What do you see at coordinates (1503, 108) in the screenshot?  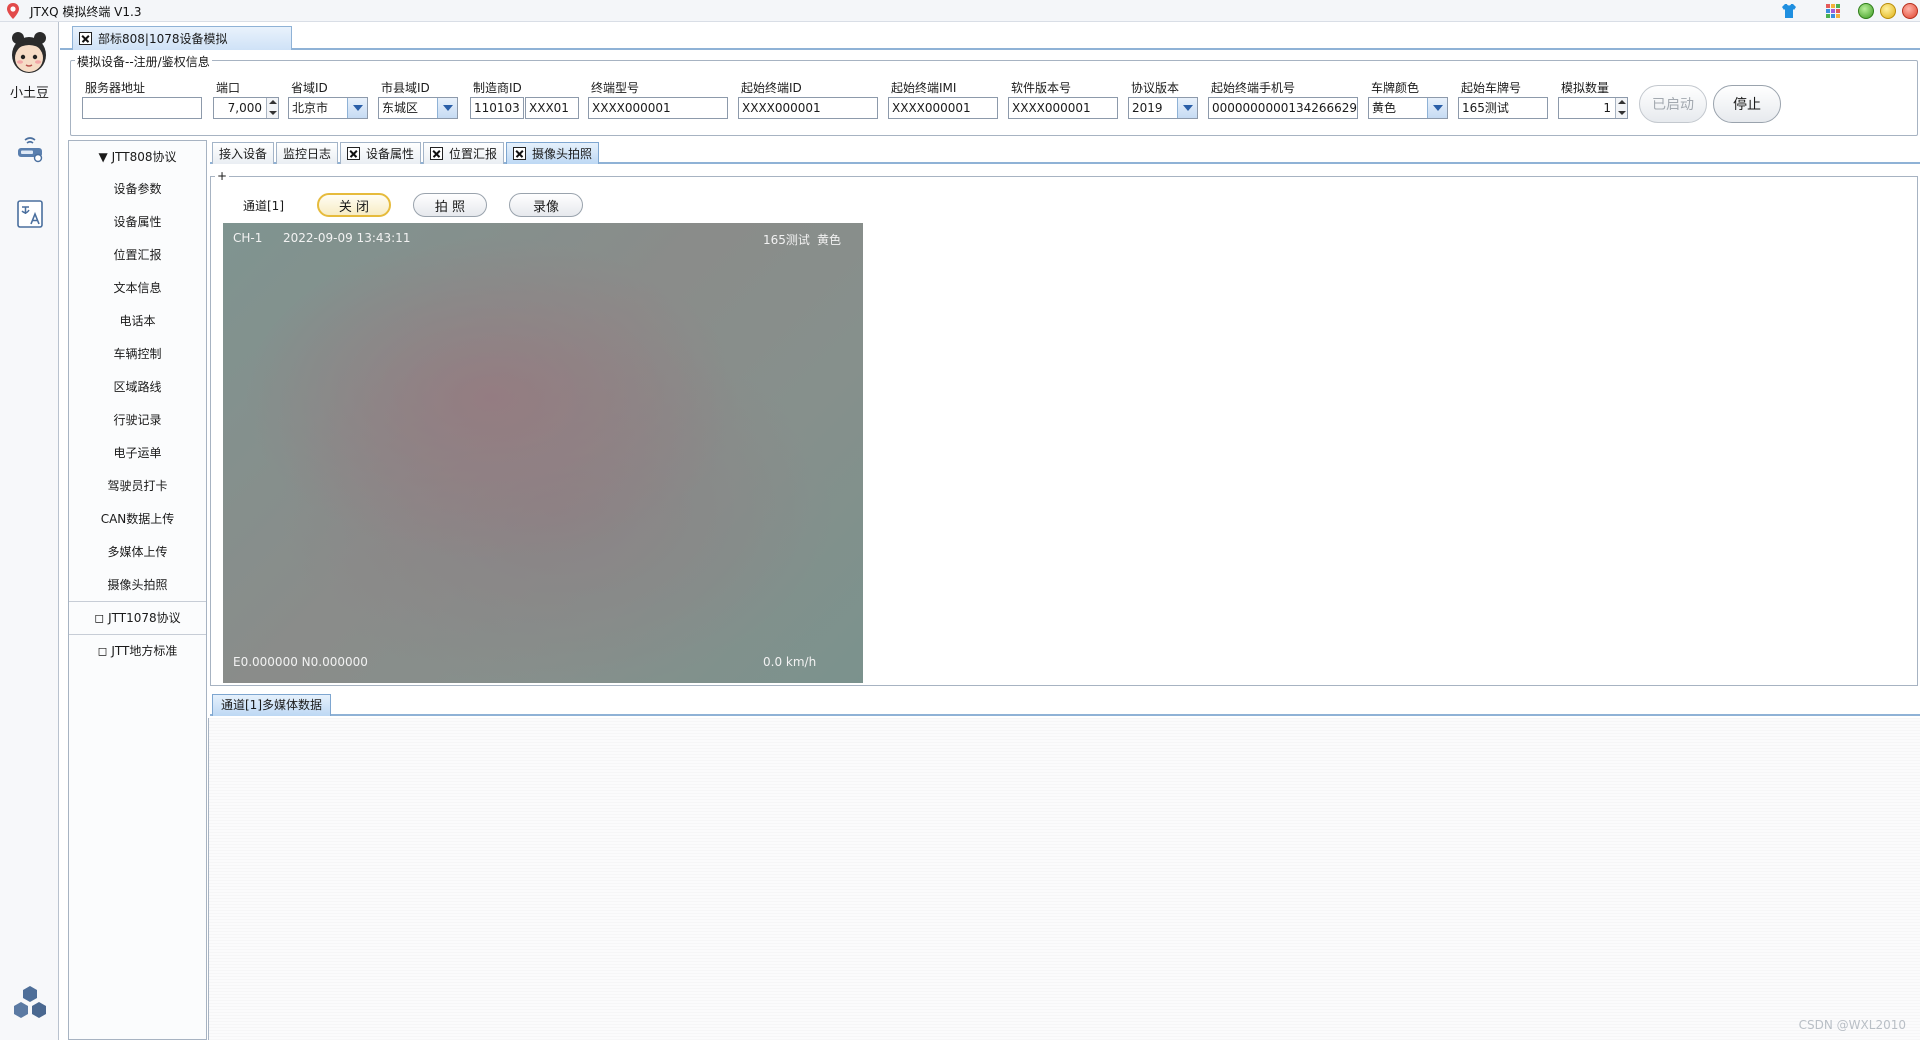 I see `plate-input: 165测试` at bounding box center [1503, 108].